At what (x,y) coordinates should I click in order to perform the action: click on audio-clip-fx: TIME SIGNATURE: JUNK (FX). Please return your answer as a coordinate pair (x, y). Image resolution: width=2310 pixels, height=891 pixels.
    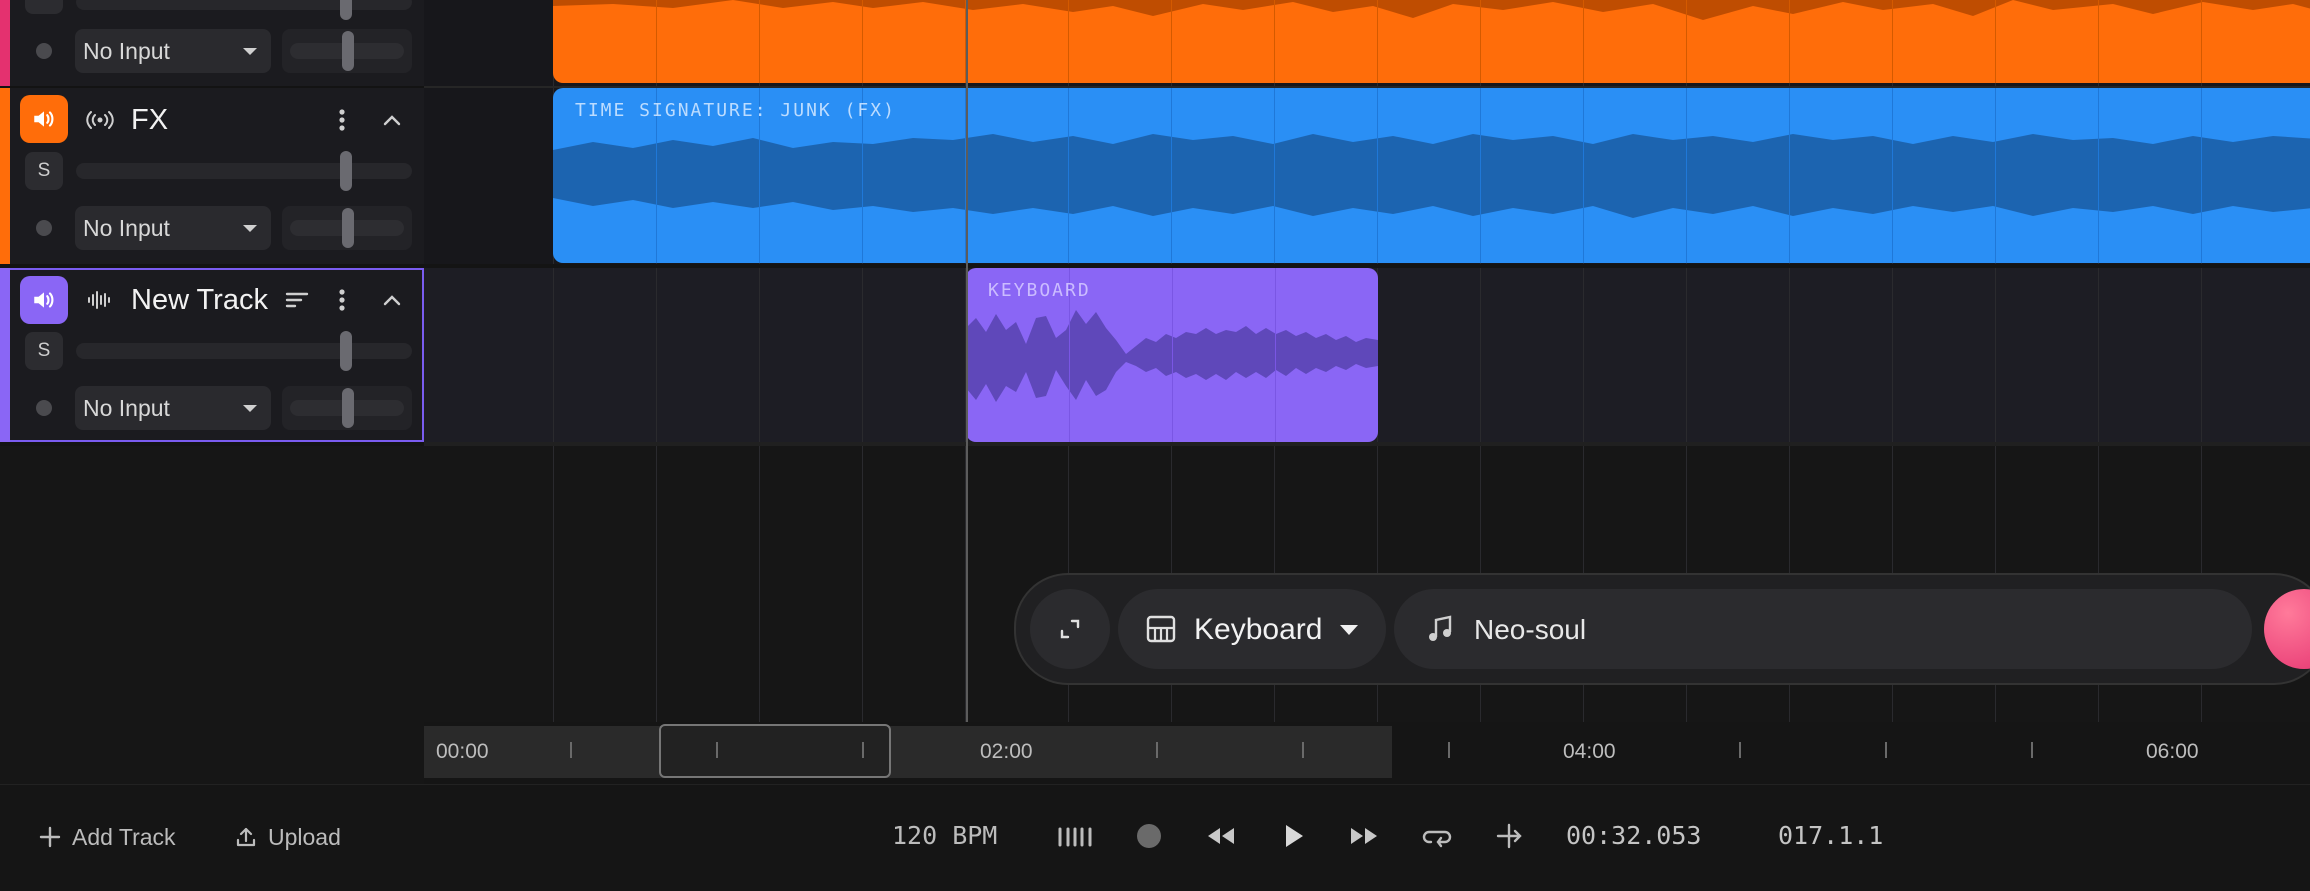
    Looking at the image, I should click on (1431, 175).